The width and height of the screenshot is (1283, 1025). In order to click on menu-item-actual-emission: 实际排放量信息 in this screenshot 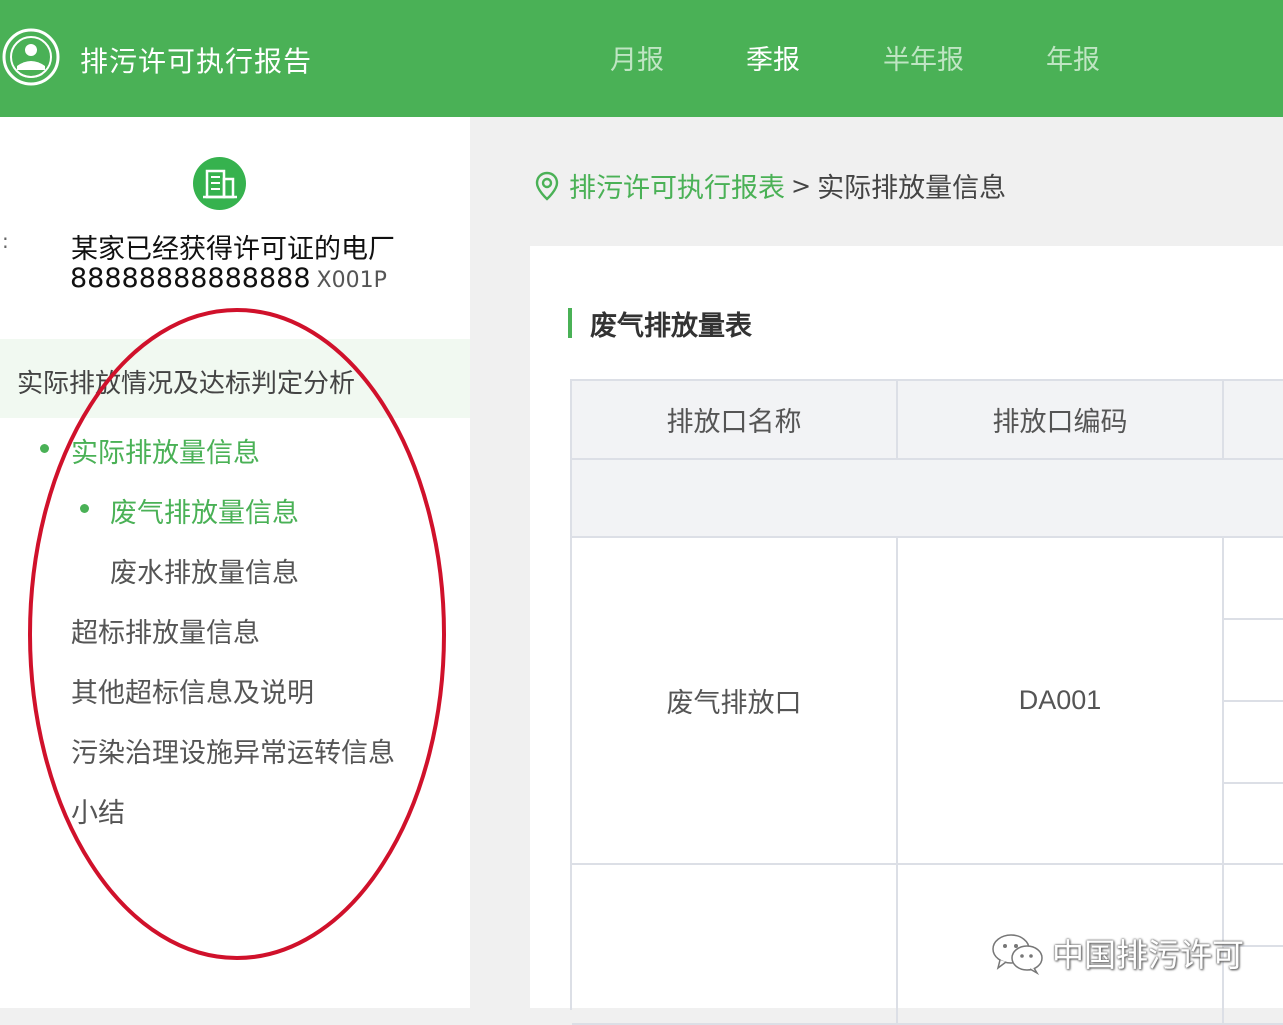, I will do `click(165, 450)`.